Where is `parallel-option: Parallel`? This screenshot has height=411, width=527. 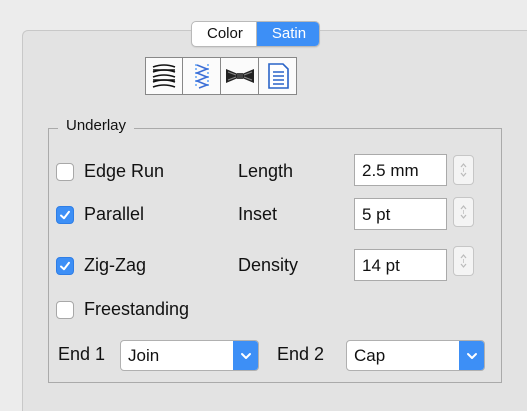 parallel-option: Parallel is located at coordinates (100, 214).